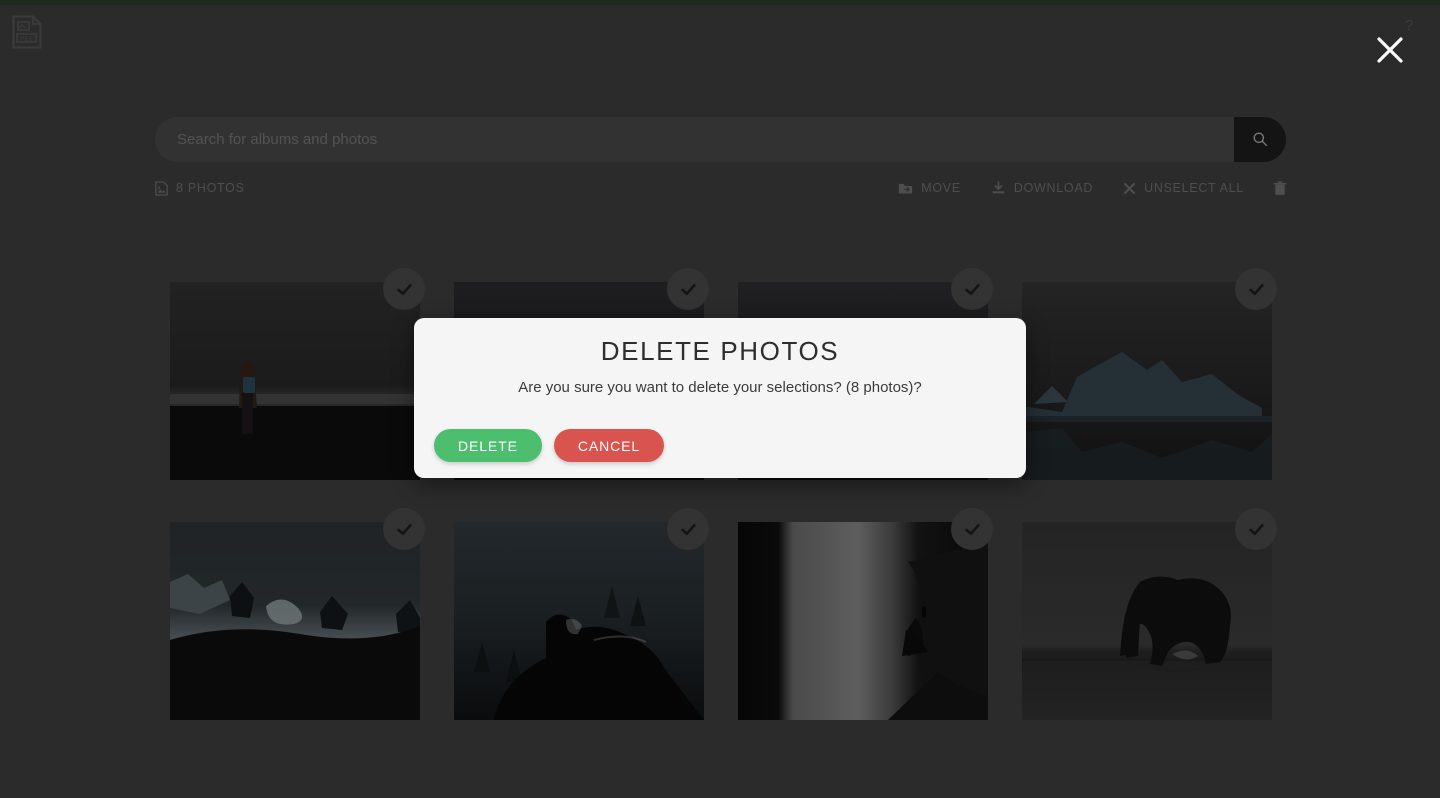  I want to click on move-label: MOVE, so click(941, 188).